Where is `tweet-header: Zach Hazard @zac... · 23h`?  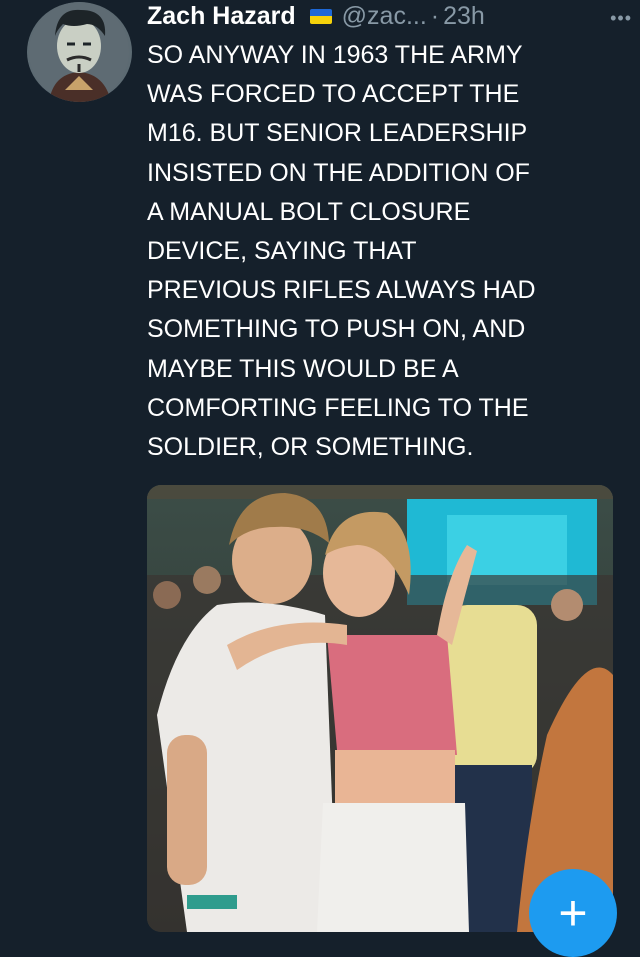
tweet-header: Zach Hazard @zac... · 23h is located at coordinates (387, 16).